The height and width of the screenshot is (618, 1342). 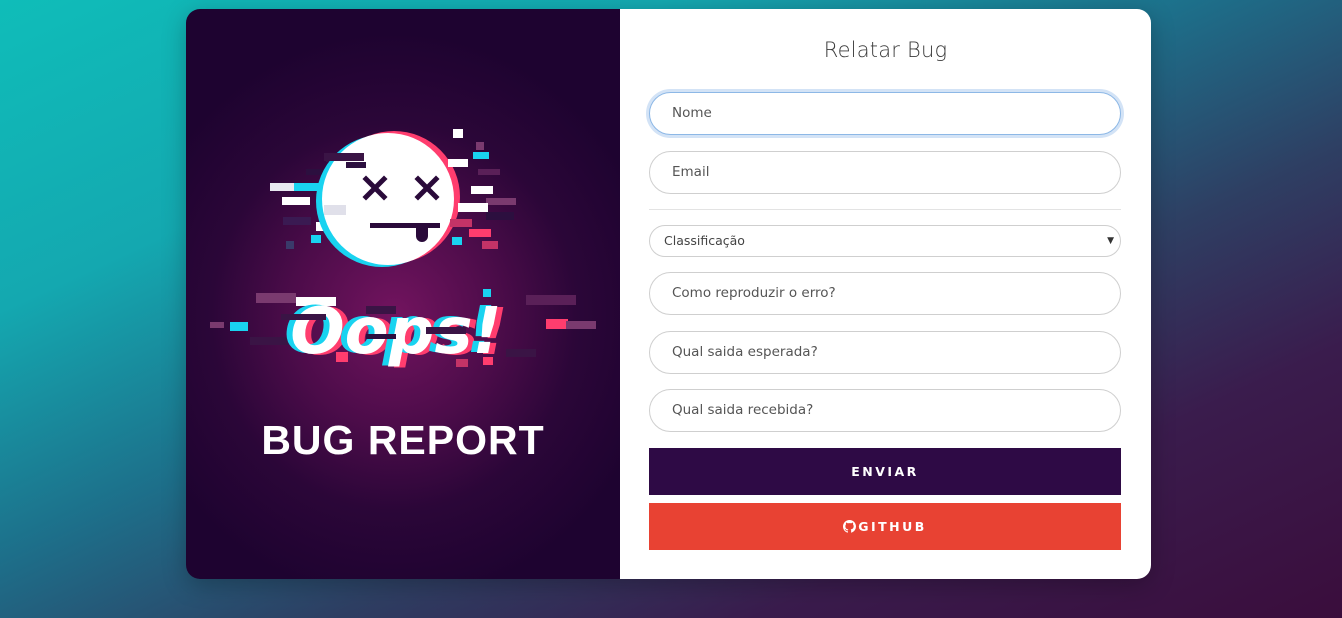 I want to click on github-label: GITHUB, so click(x=892, y=526).